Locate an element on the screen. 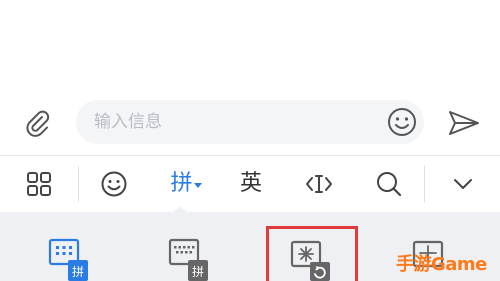 The width and height of the screenshot is (500, 281). watermark-text: 手游Game is located at coordinates (441, 264).